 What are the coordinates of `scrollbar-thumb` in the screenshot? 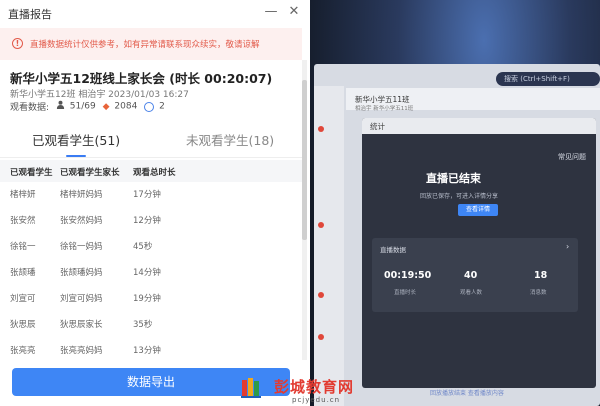 It's located at (304, 160).